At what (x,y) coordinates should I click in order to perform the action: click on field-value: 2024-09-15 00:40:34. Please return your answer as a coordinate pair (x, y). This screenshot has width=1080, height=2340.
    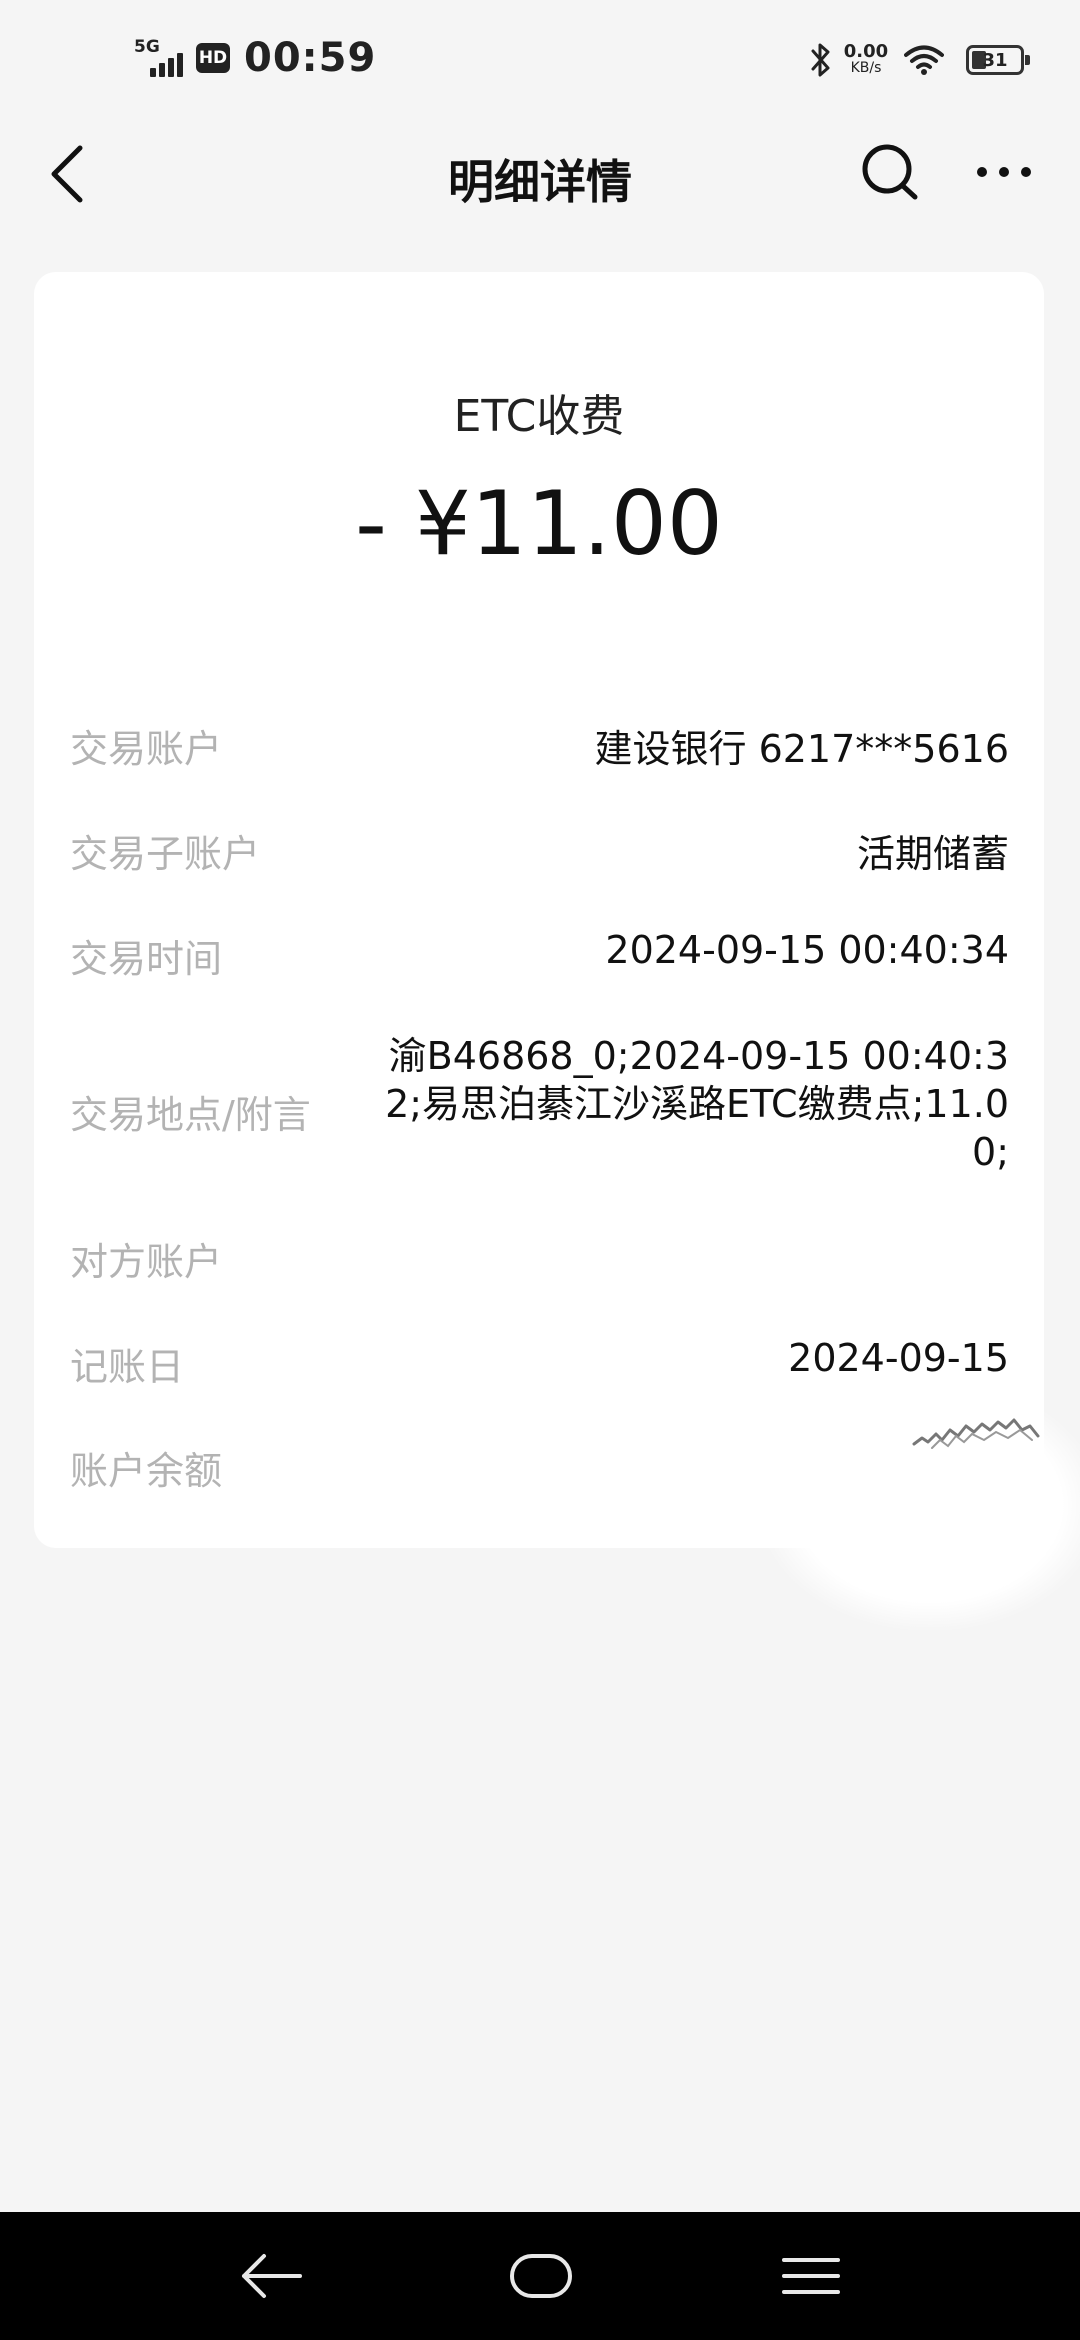
    Looking at the image, I should click on (807, 950).